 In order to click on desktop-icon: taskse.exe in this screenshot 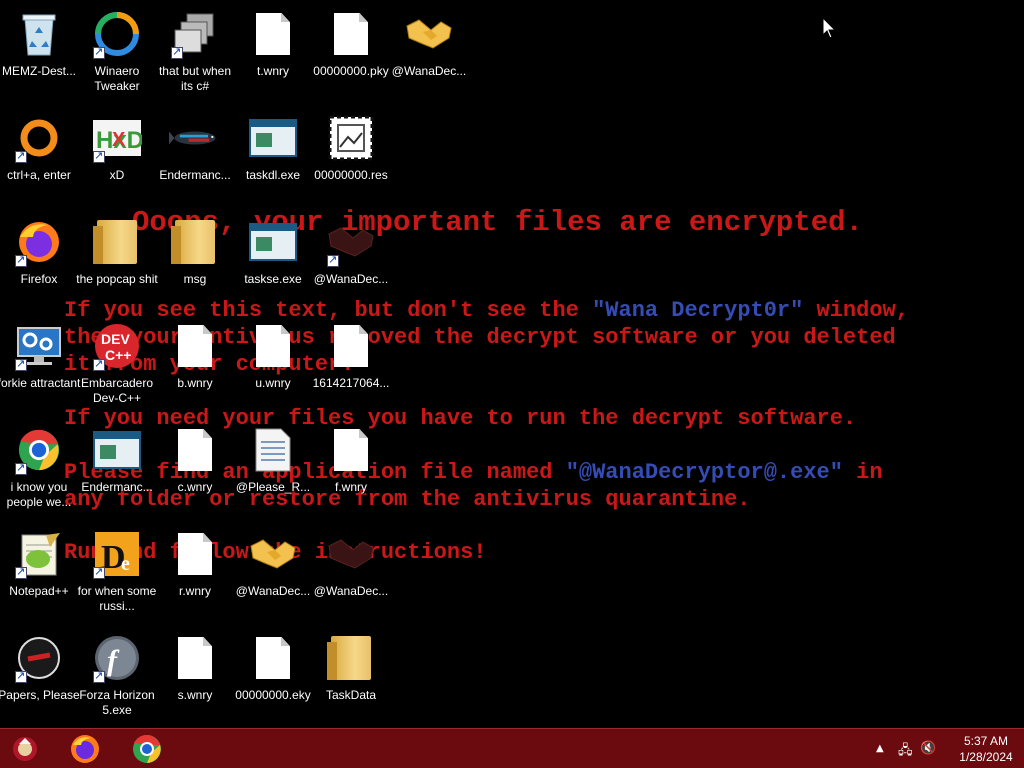, I will do `click(273, 251)`.